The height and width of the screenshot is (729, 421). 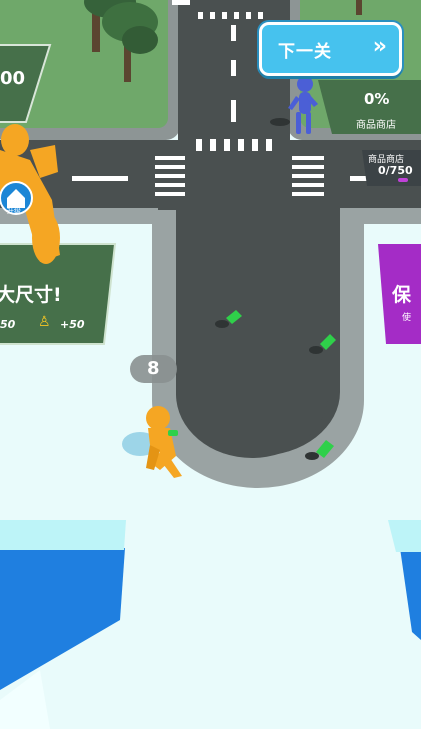 What do you see at coordinates (8, 324) in the screenshot?
I see `left-panel-stat-a: 50` at bounding box center [8, 324].